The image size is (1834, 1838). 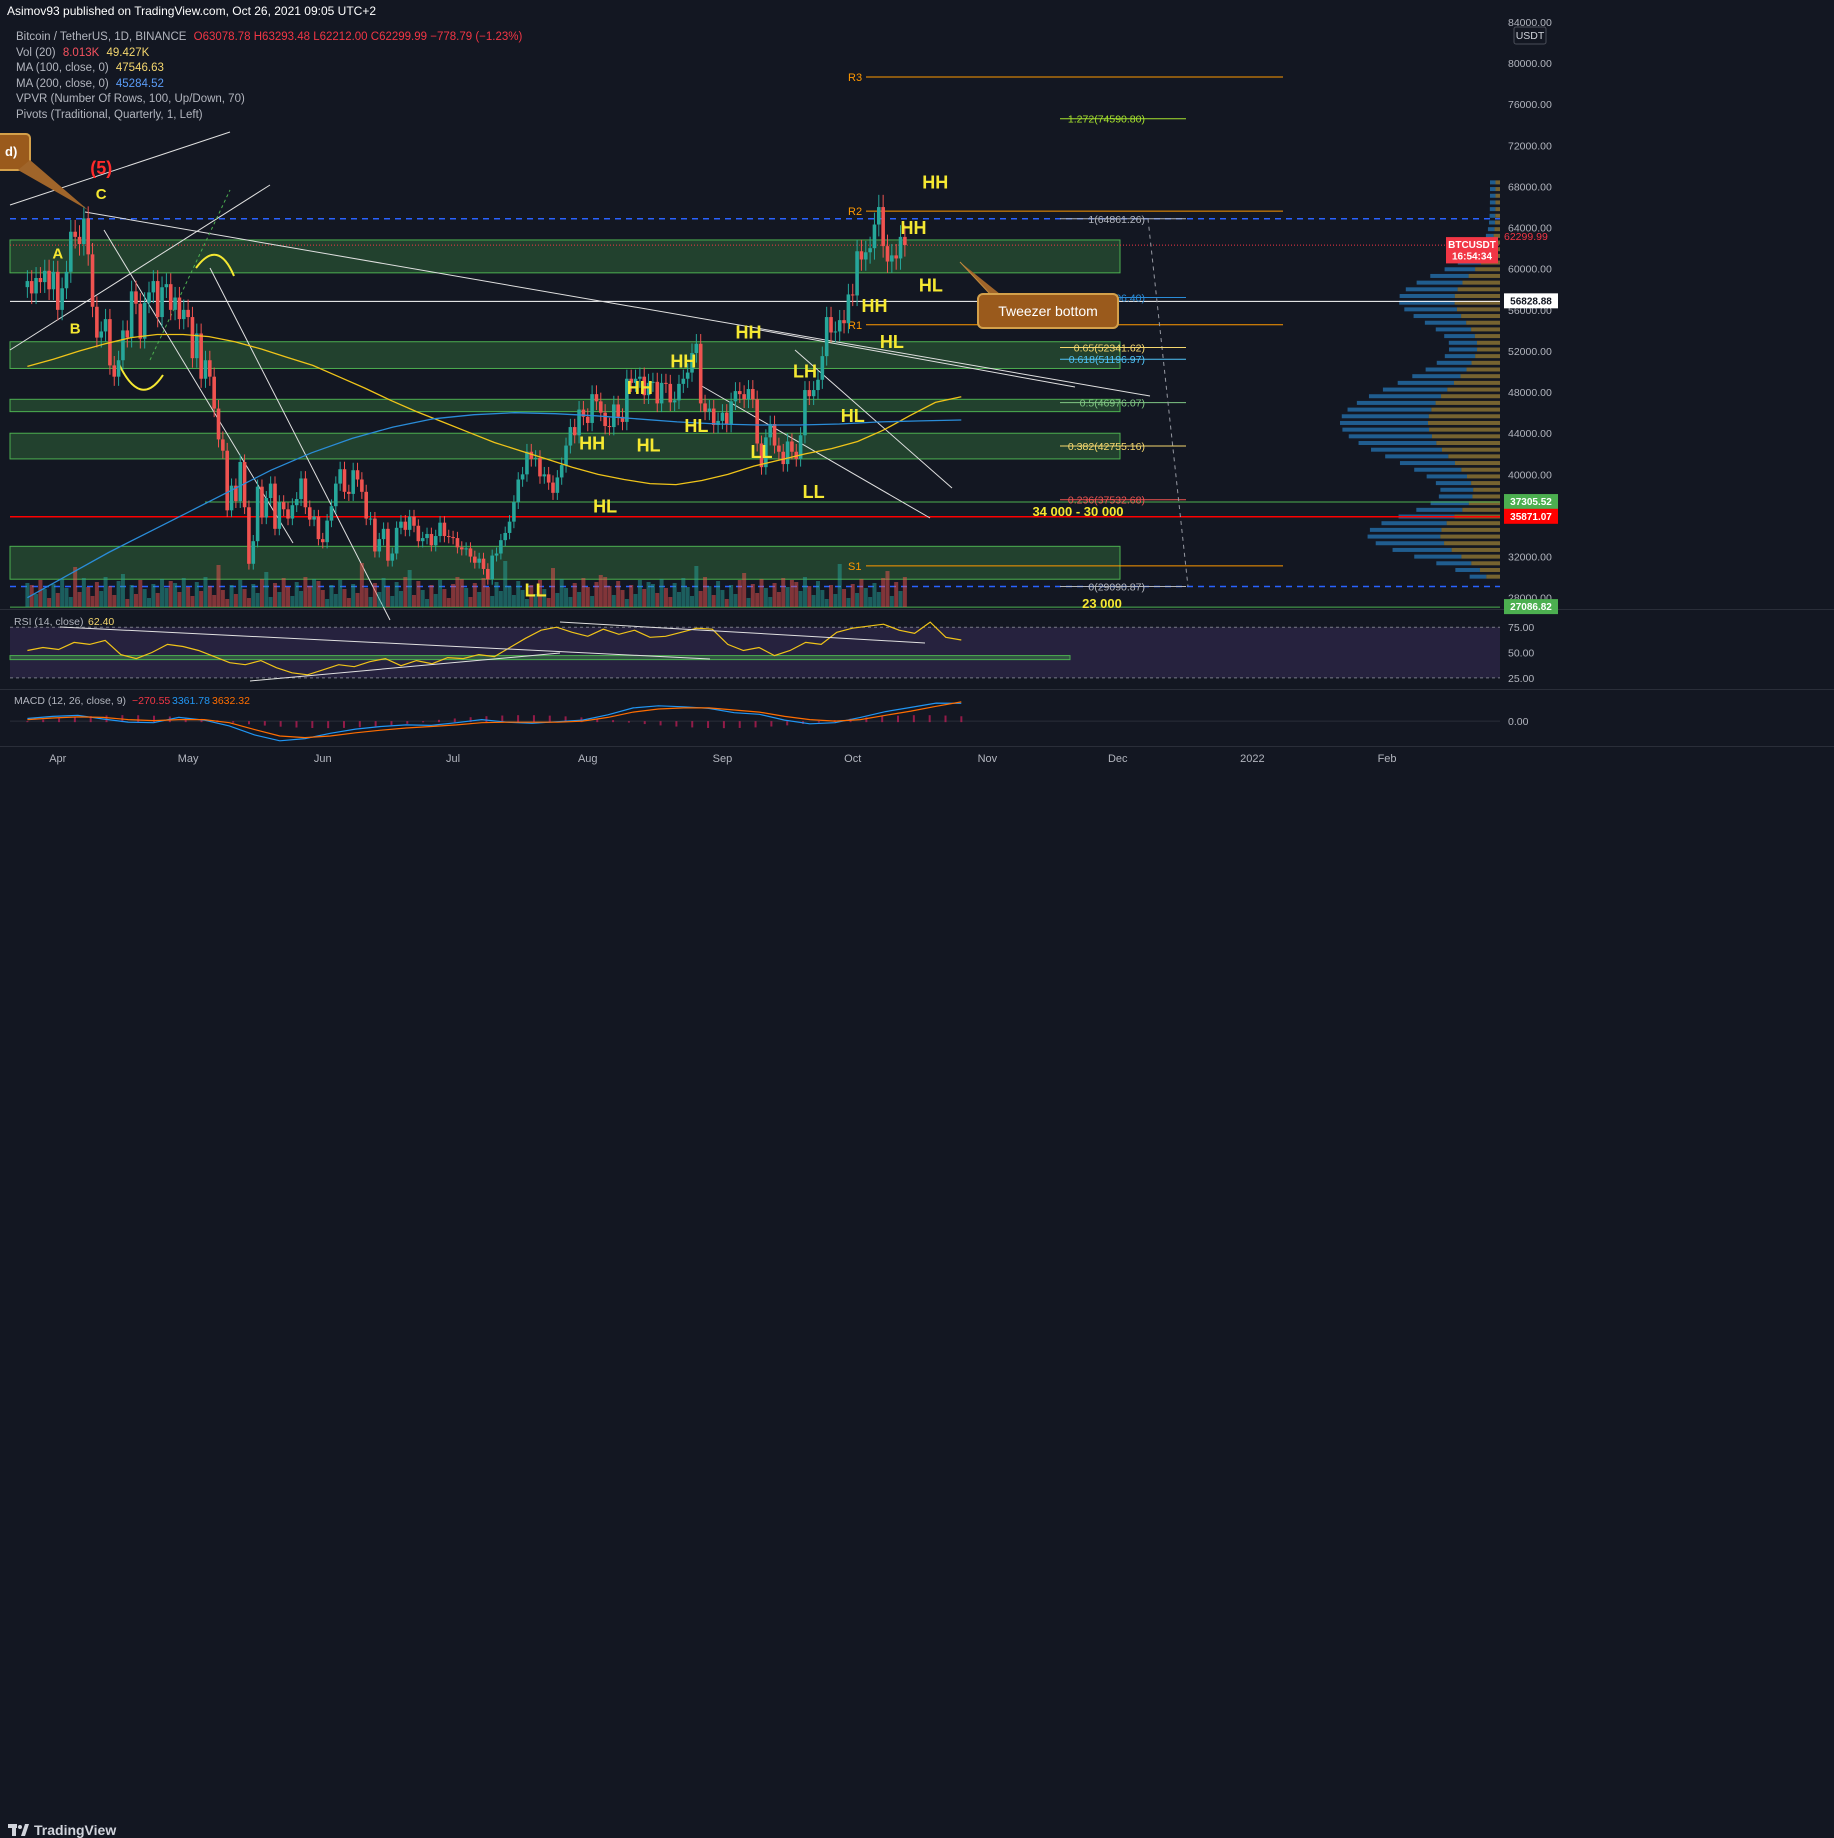 I want to click on symbol-title: Bitcoin / TetherUS, 1D, BINANCE, so click(x=101, y=37).